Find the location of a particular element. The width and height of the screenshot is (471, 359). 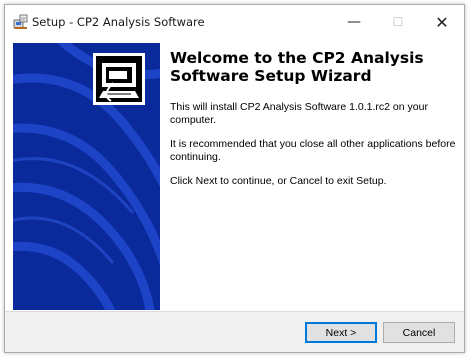

minimize-icon: — is located at coordinates (354, 22).